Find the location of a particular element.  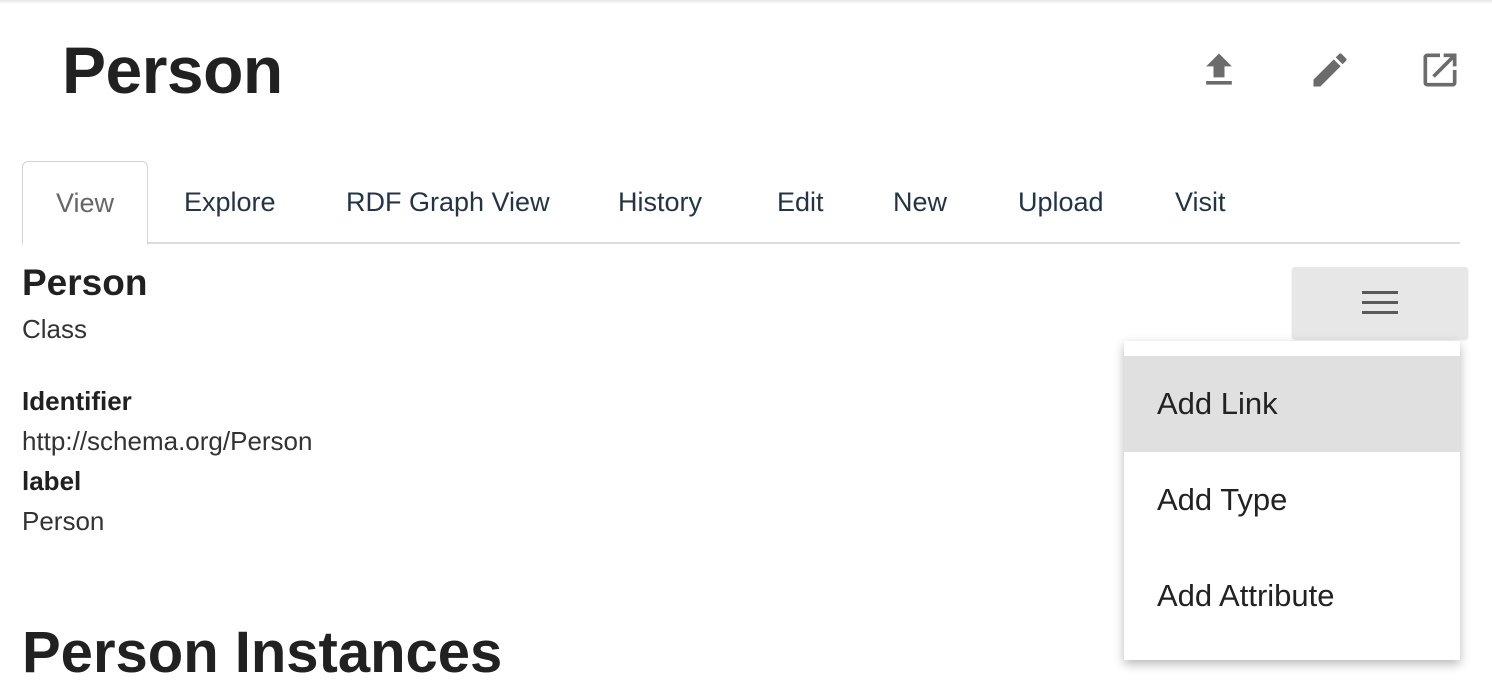

tab-bar-underline is located at coordinates (741, 243).